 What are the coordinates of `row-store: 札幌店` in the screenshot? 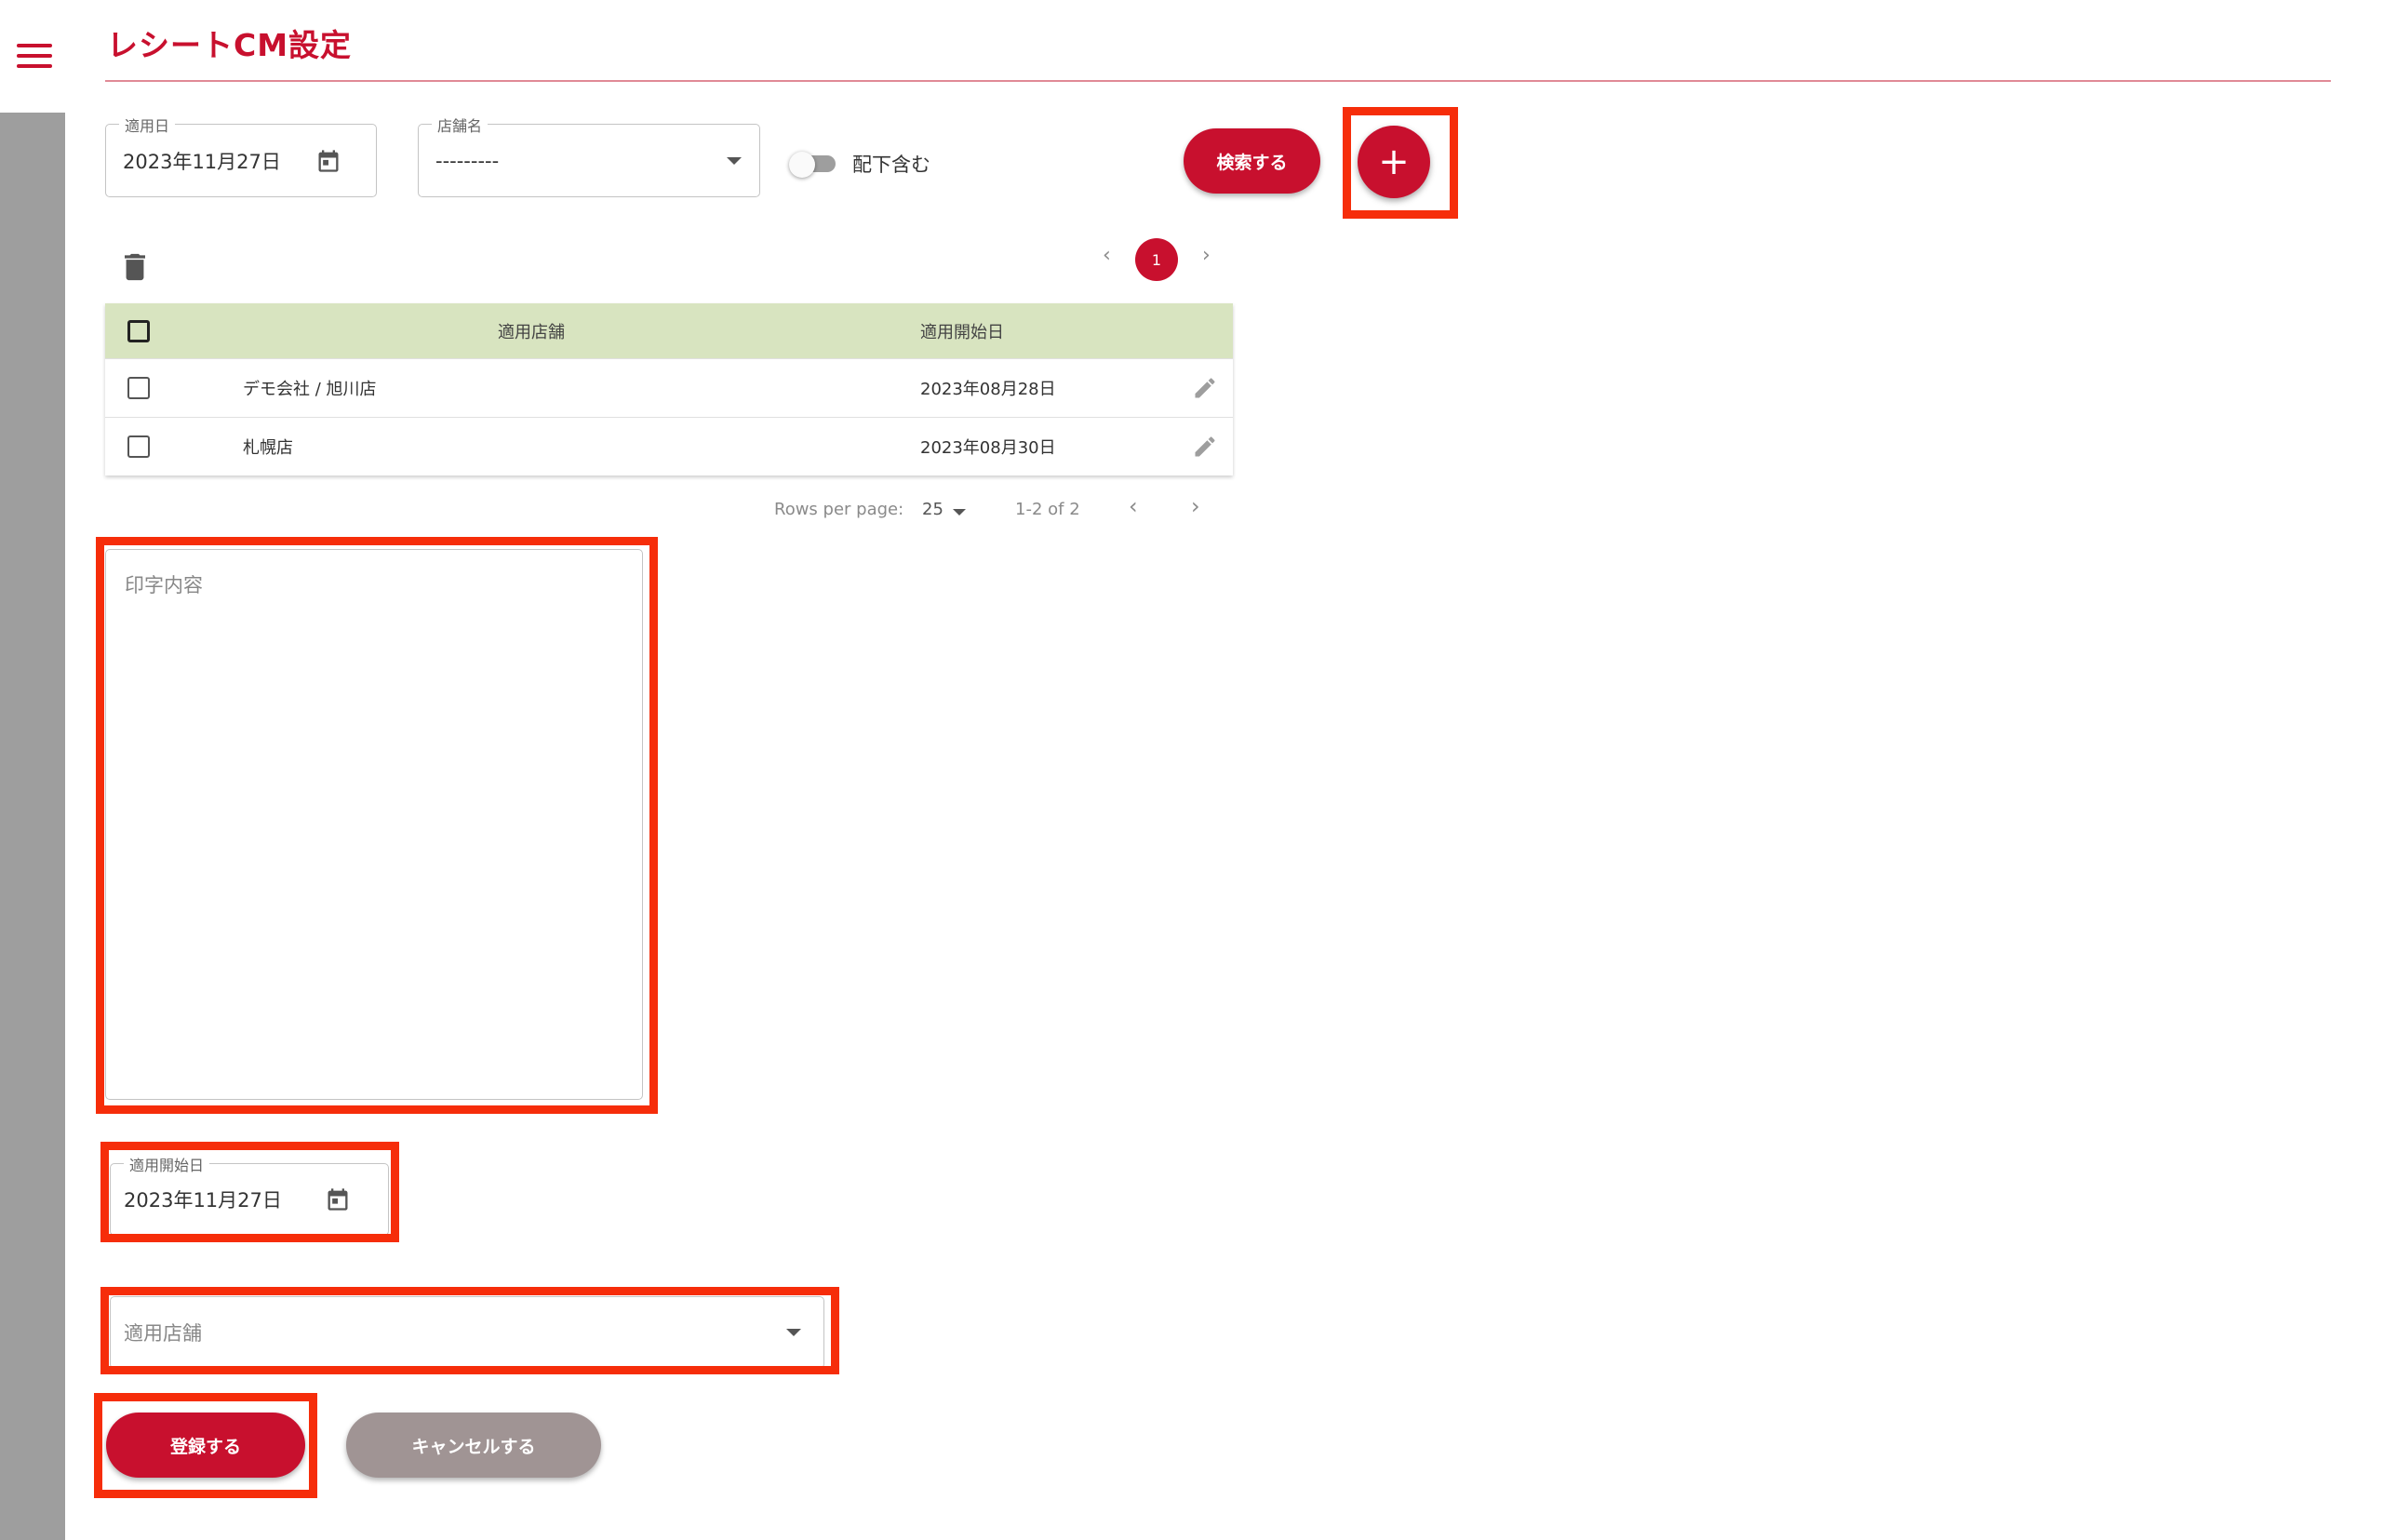 It's located at (268, 448).